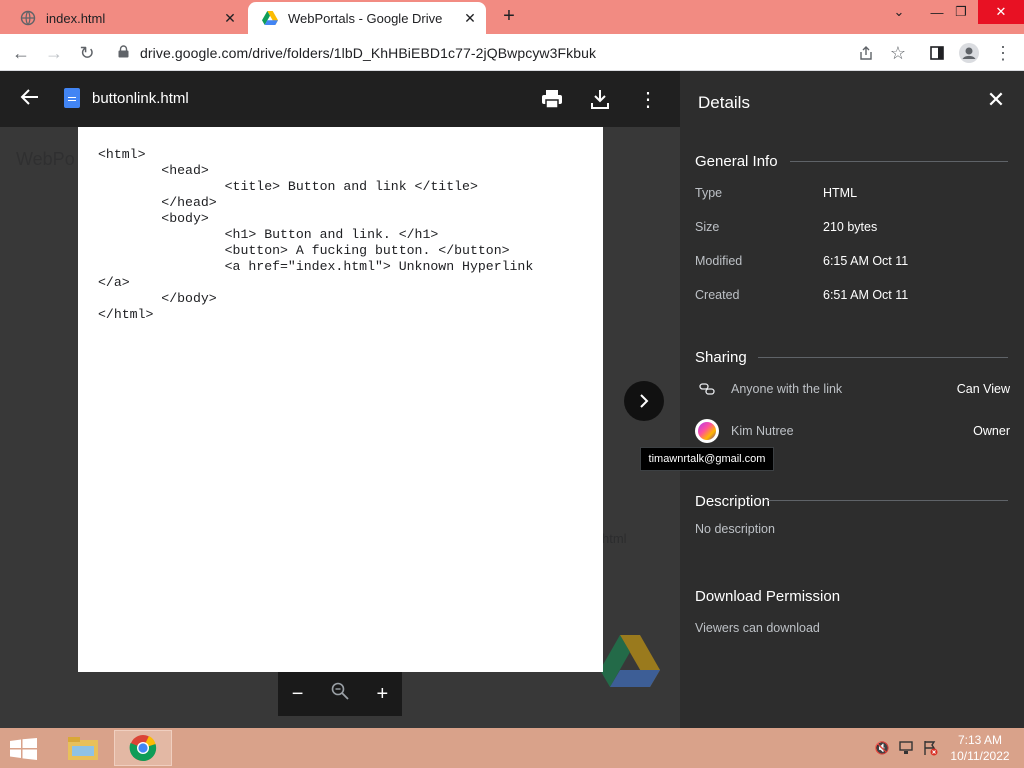  What do you see at coordinates (630, 661) in the screenshot?
I see `google-drive-logo-icon` at bounding box center [630, 661].